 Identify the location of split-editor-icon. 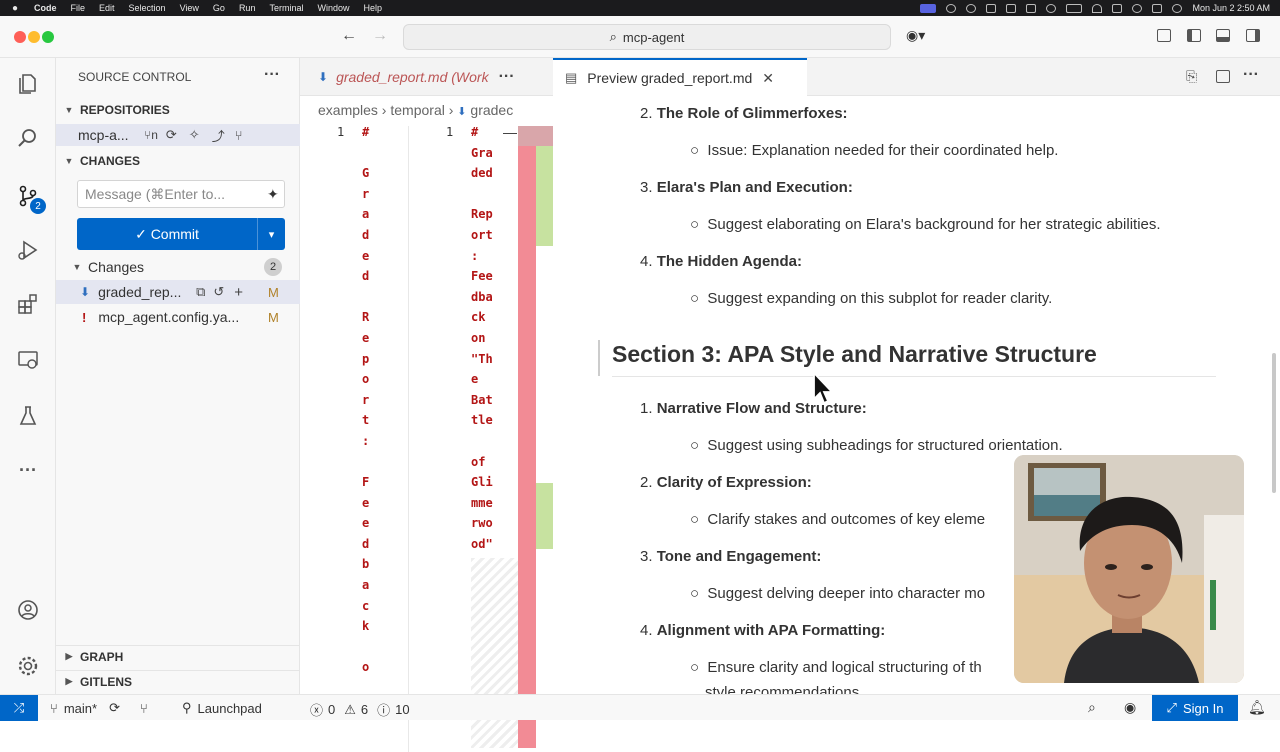
(1223, 76).